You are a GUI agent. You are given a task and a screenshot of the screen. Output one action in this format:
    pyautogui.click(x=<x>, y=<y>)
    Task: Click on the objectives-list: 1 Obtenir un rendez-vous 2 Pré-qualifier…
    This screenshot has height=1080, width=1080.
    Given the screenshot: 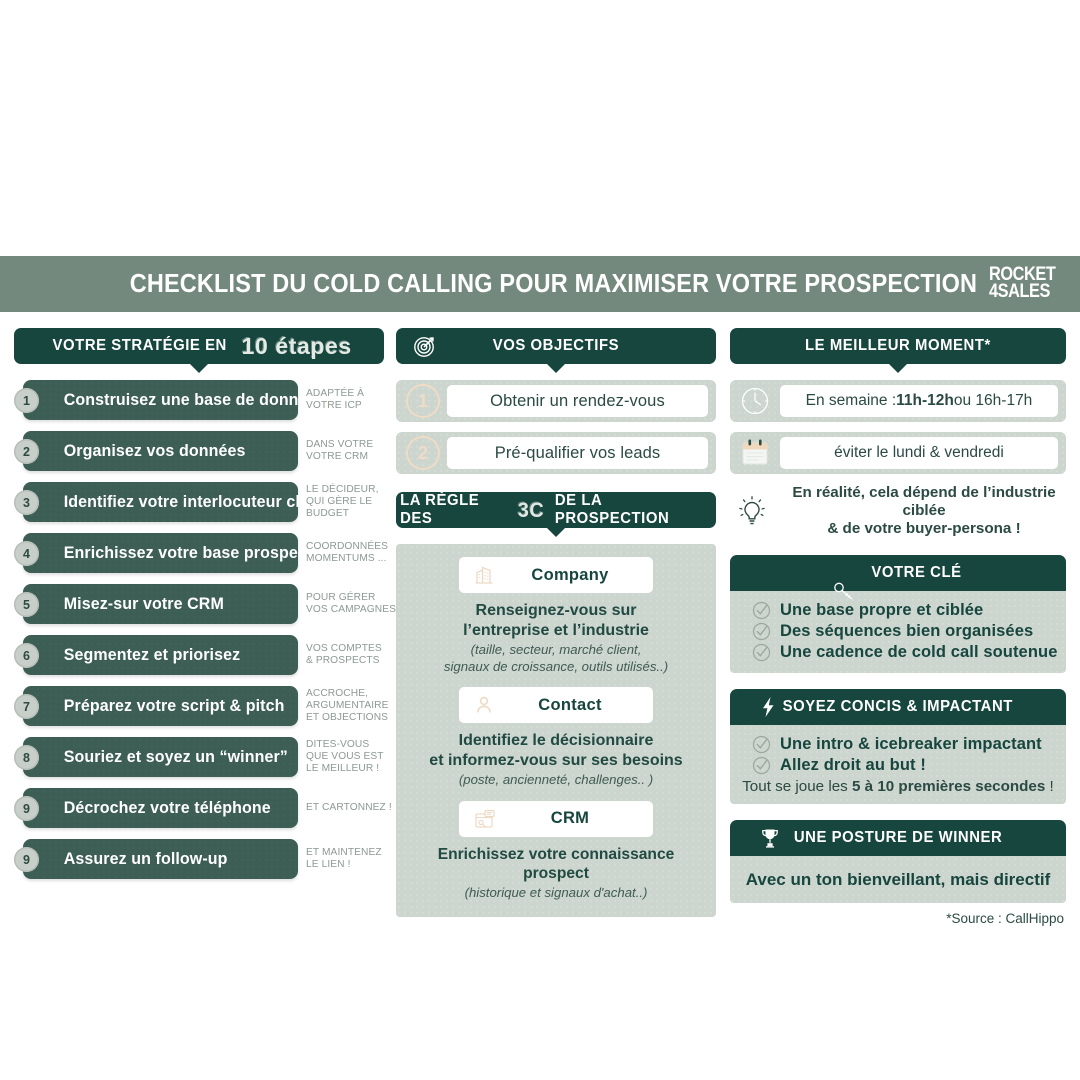 What is the action you would take?
    pyautogui.click(x=556, y=427)
    